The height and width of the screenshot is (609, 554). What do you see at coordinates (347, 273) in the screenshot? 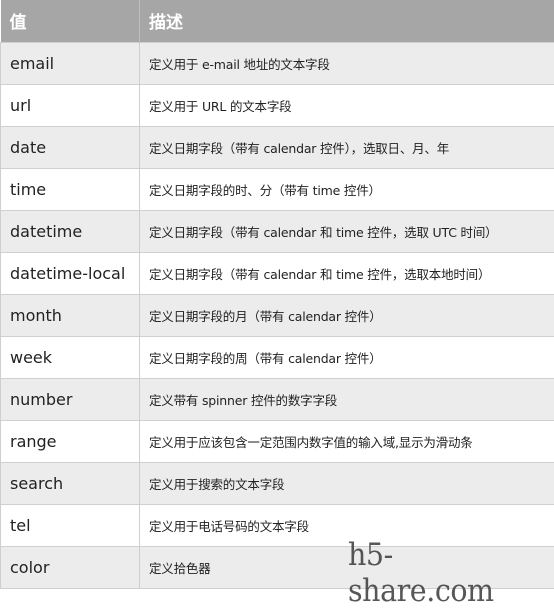
I see `cell-description: 定义日期字段（带有 calendar 和 time 控件，选取本地时间）` at bounding box center [347, 273].